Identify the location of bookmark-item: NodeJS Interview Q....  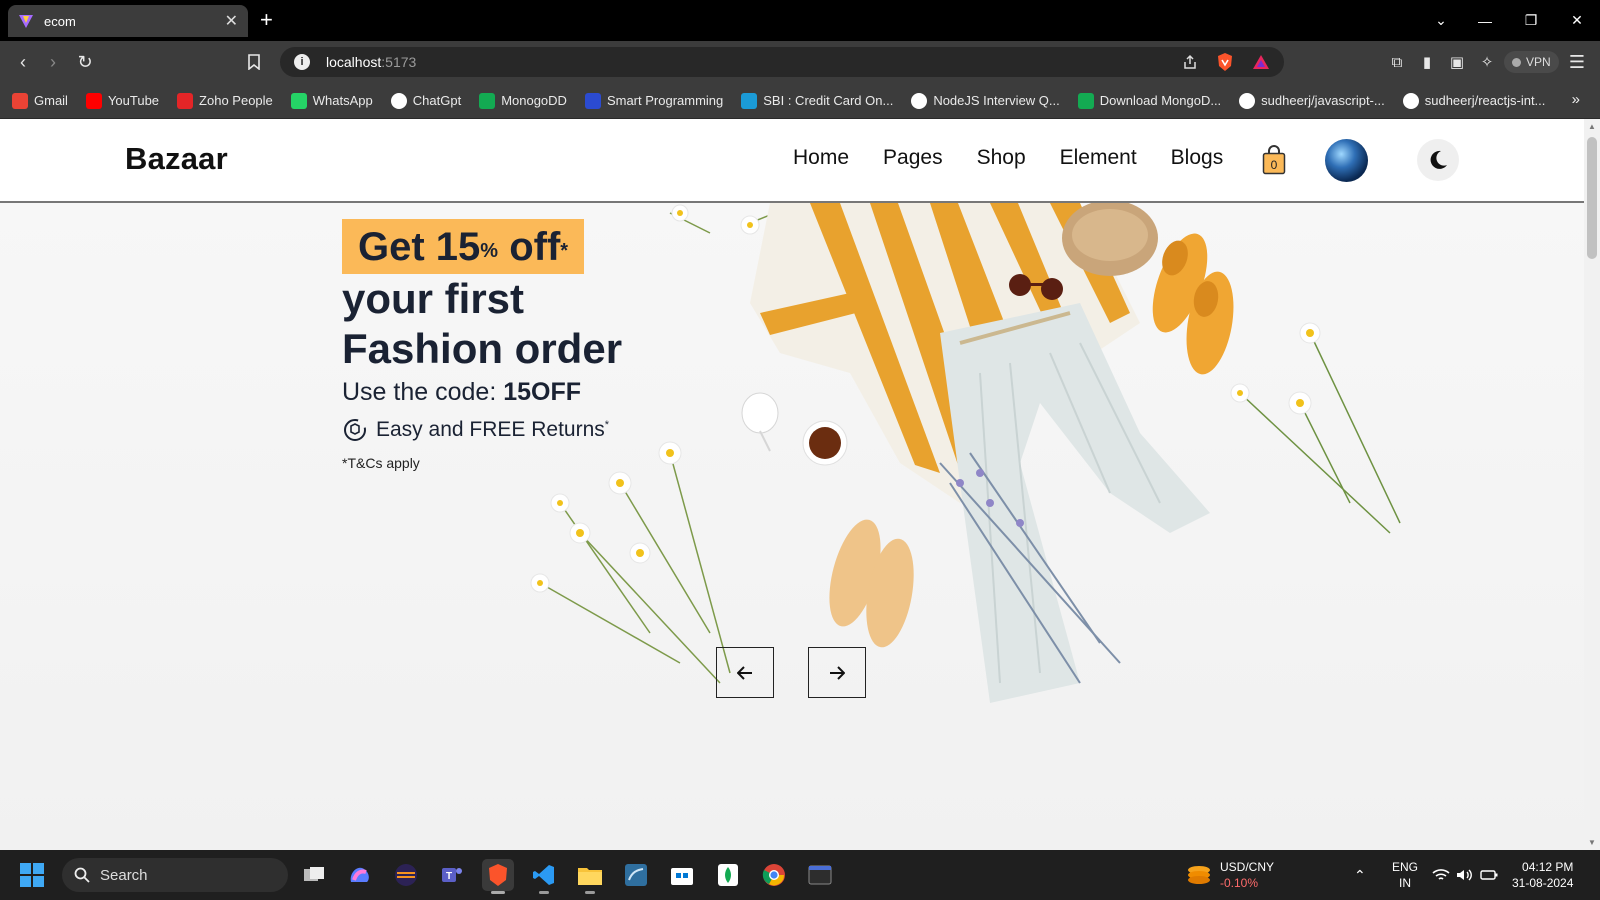
(985, 100).